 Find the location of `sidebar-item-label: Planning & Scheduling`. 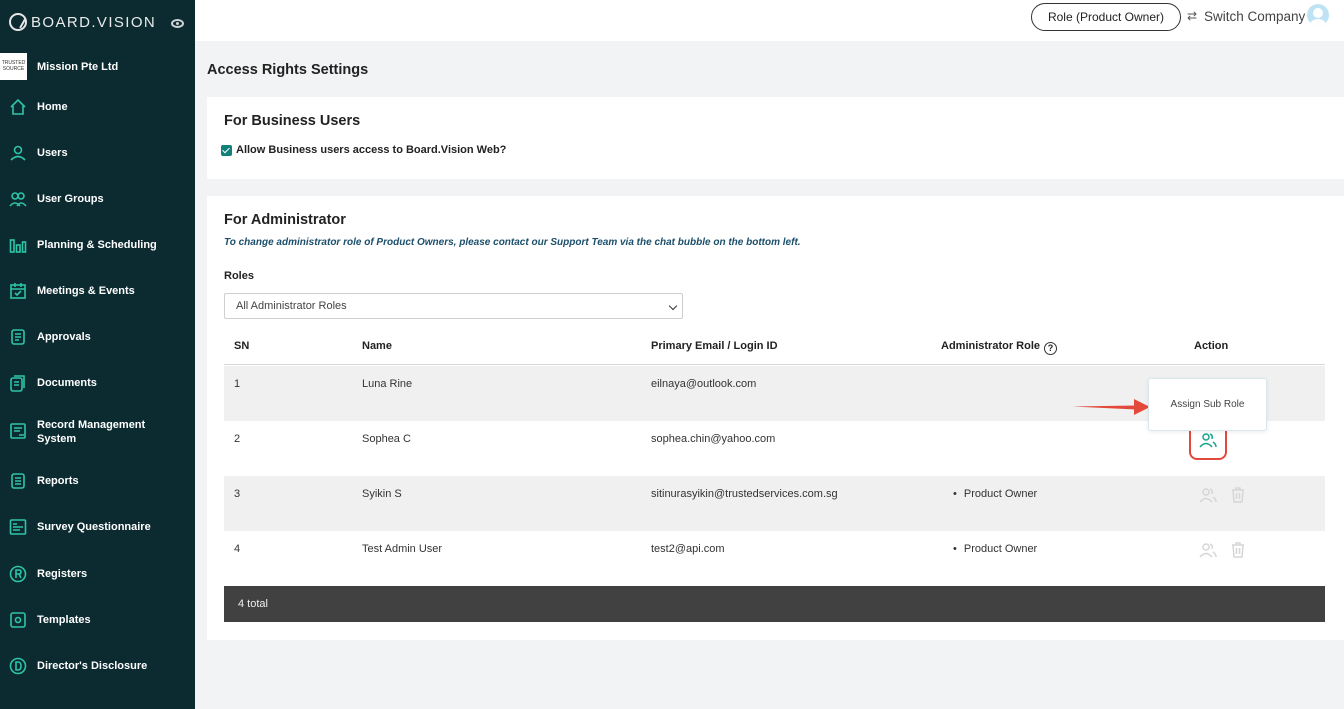

sidebar-item-label: Planning & Scheduling is located at coordinates (97, 245).